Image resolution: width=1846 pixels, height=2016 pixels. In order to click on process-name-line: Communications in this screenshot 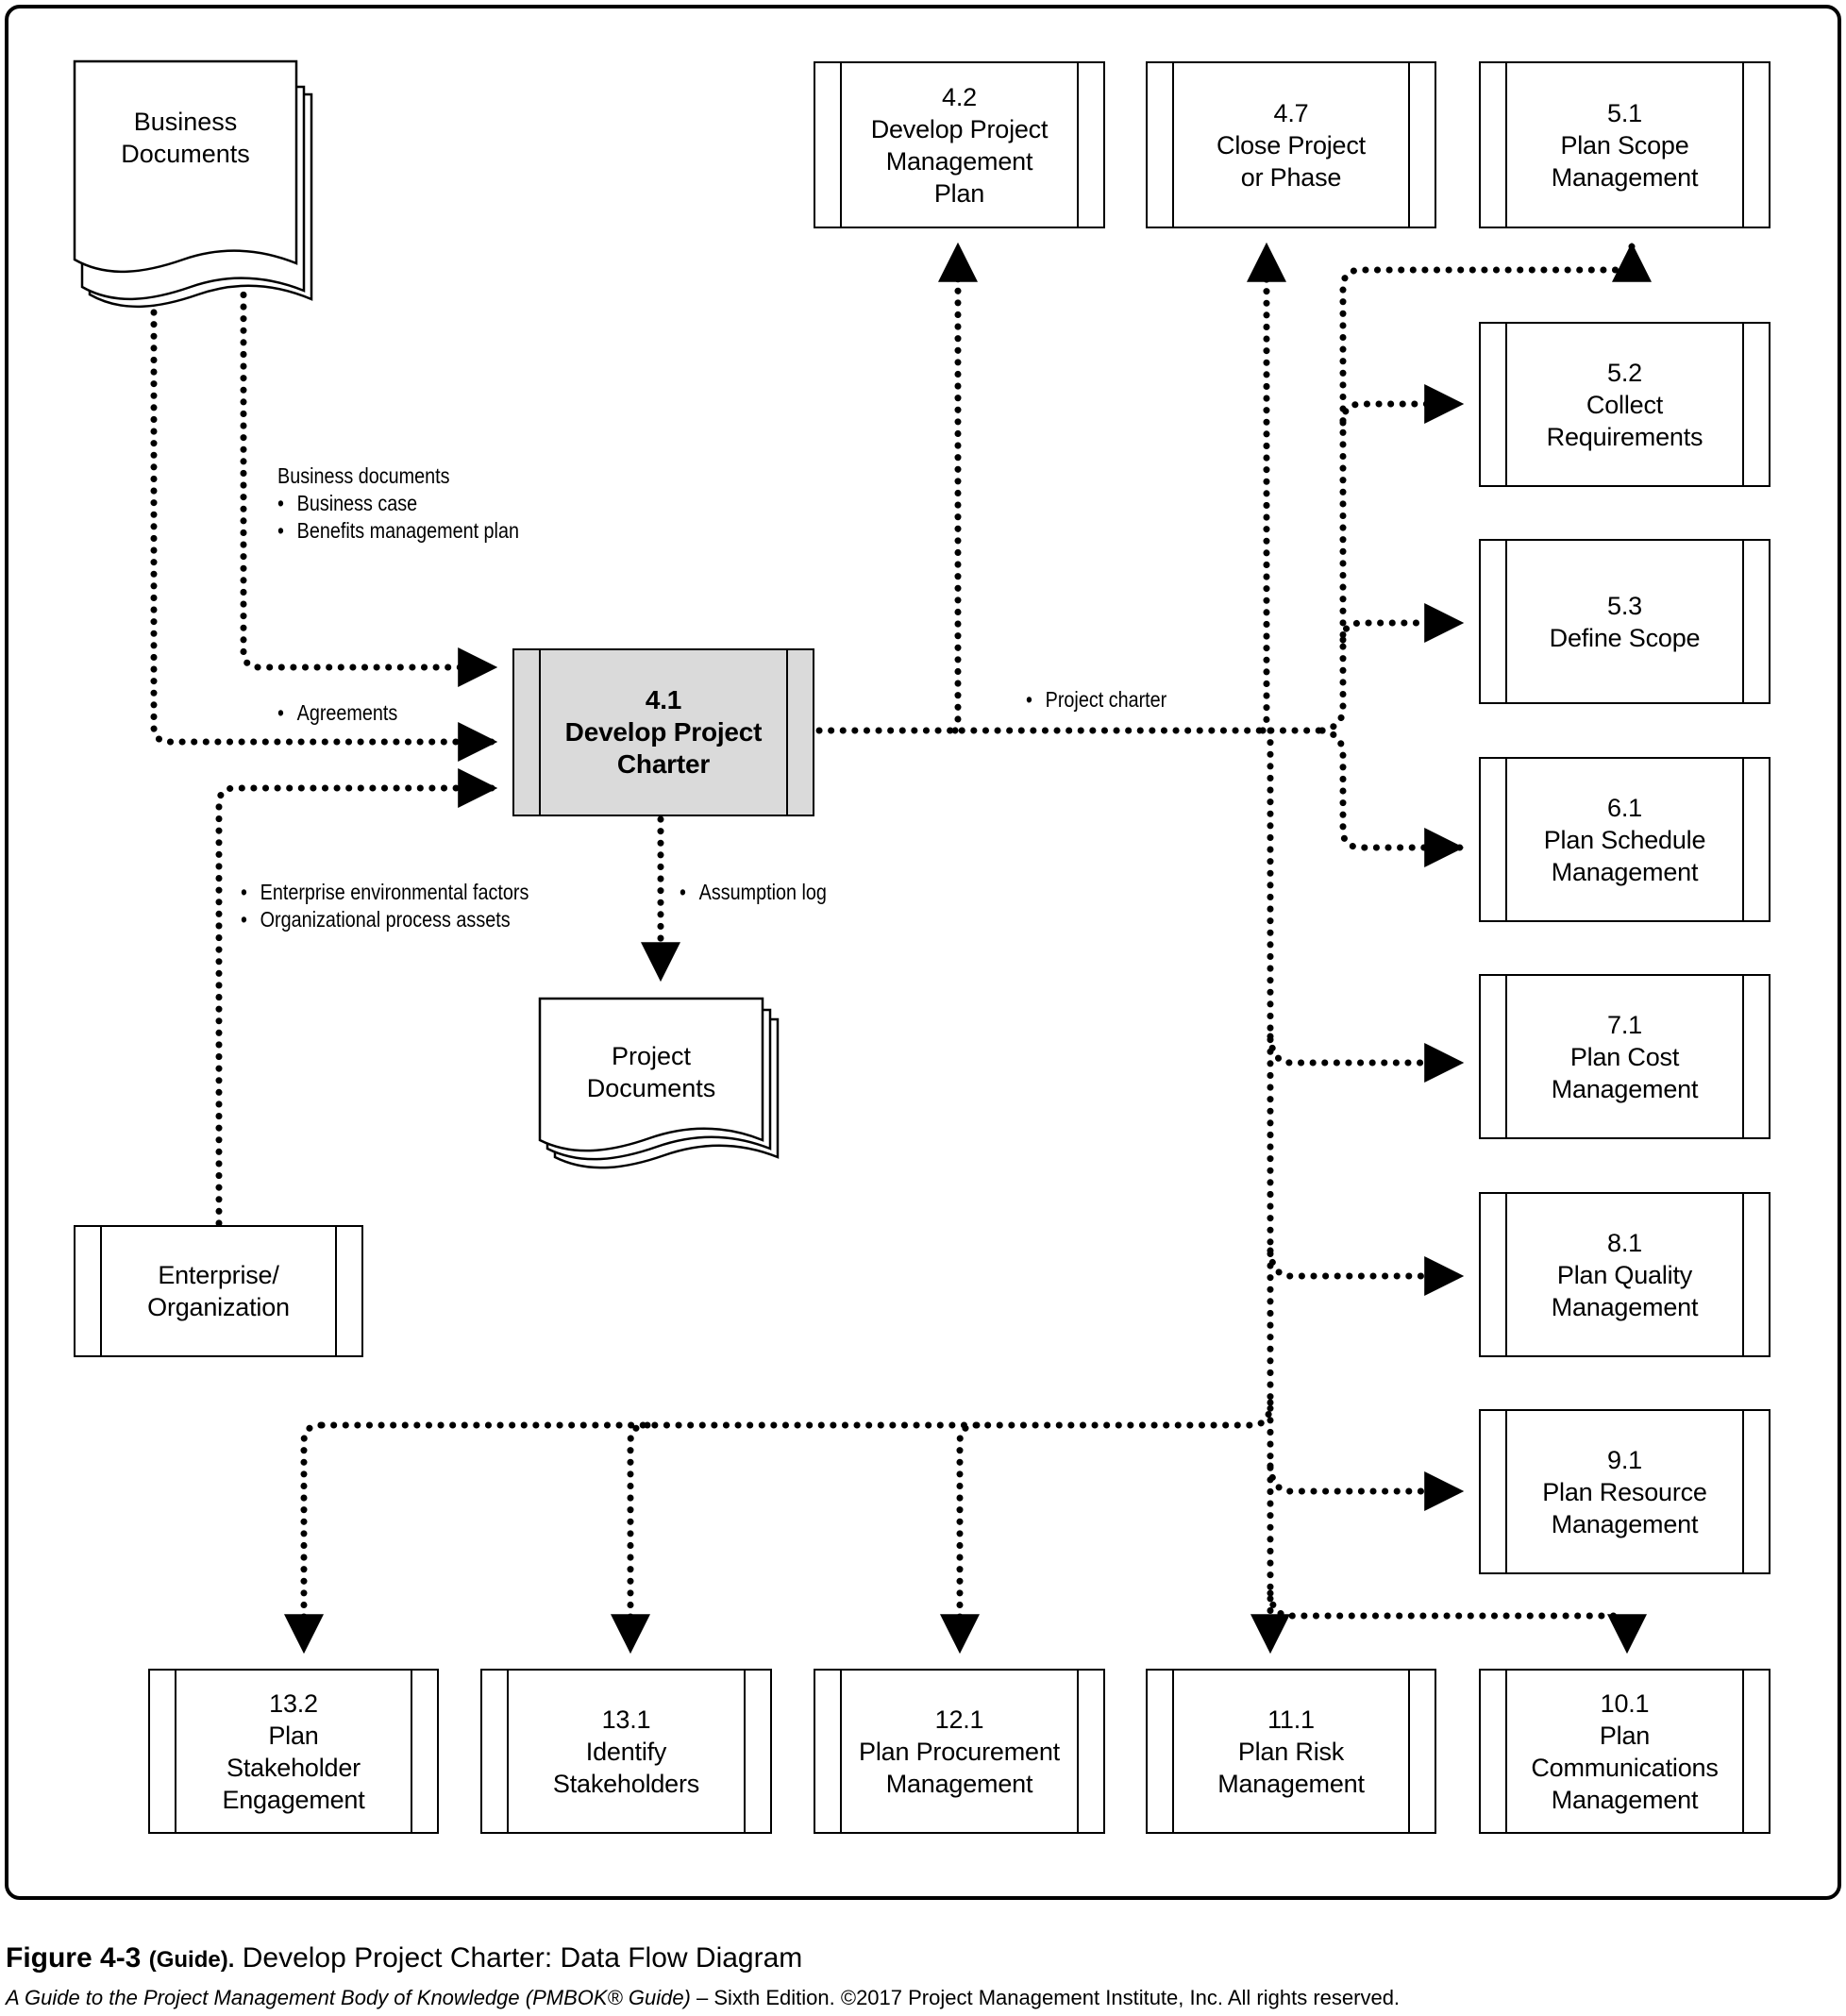, I will do `click(1625, 1767)`.